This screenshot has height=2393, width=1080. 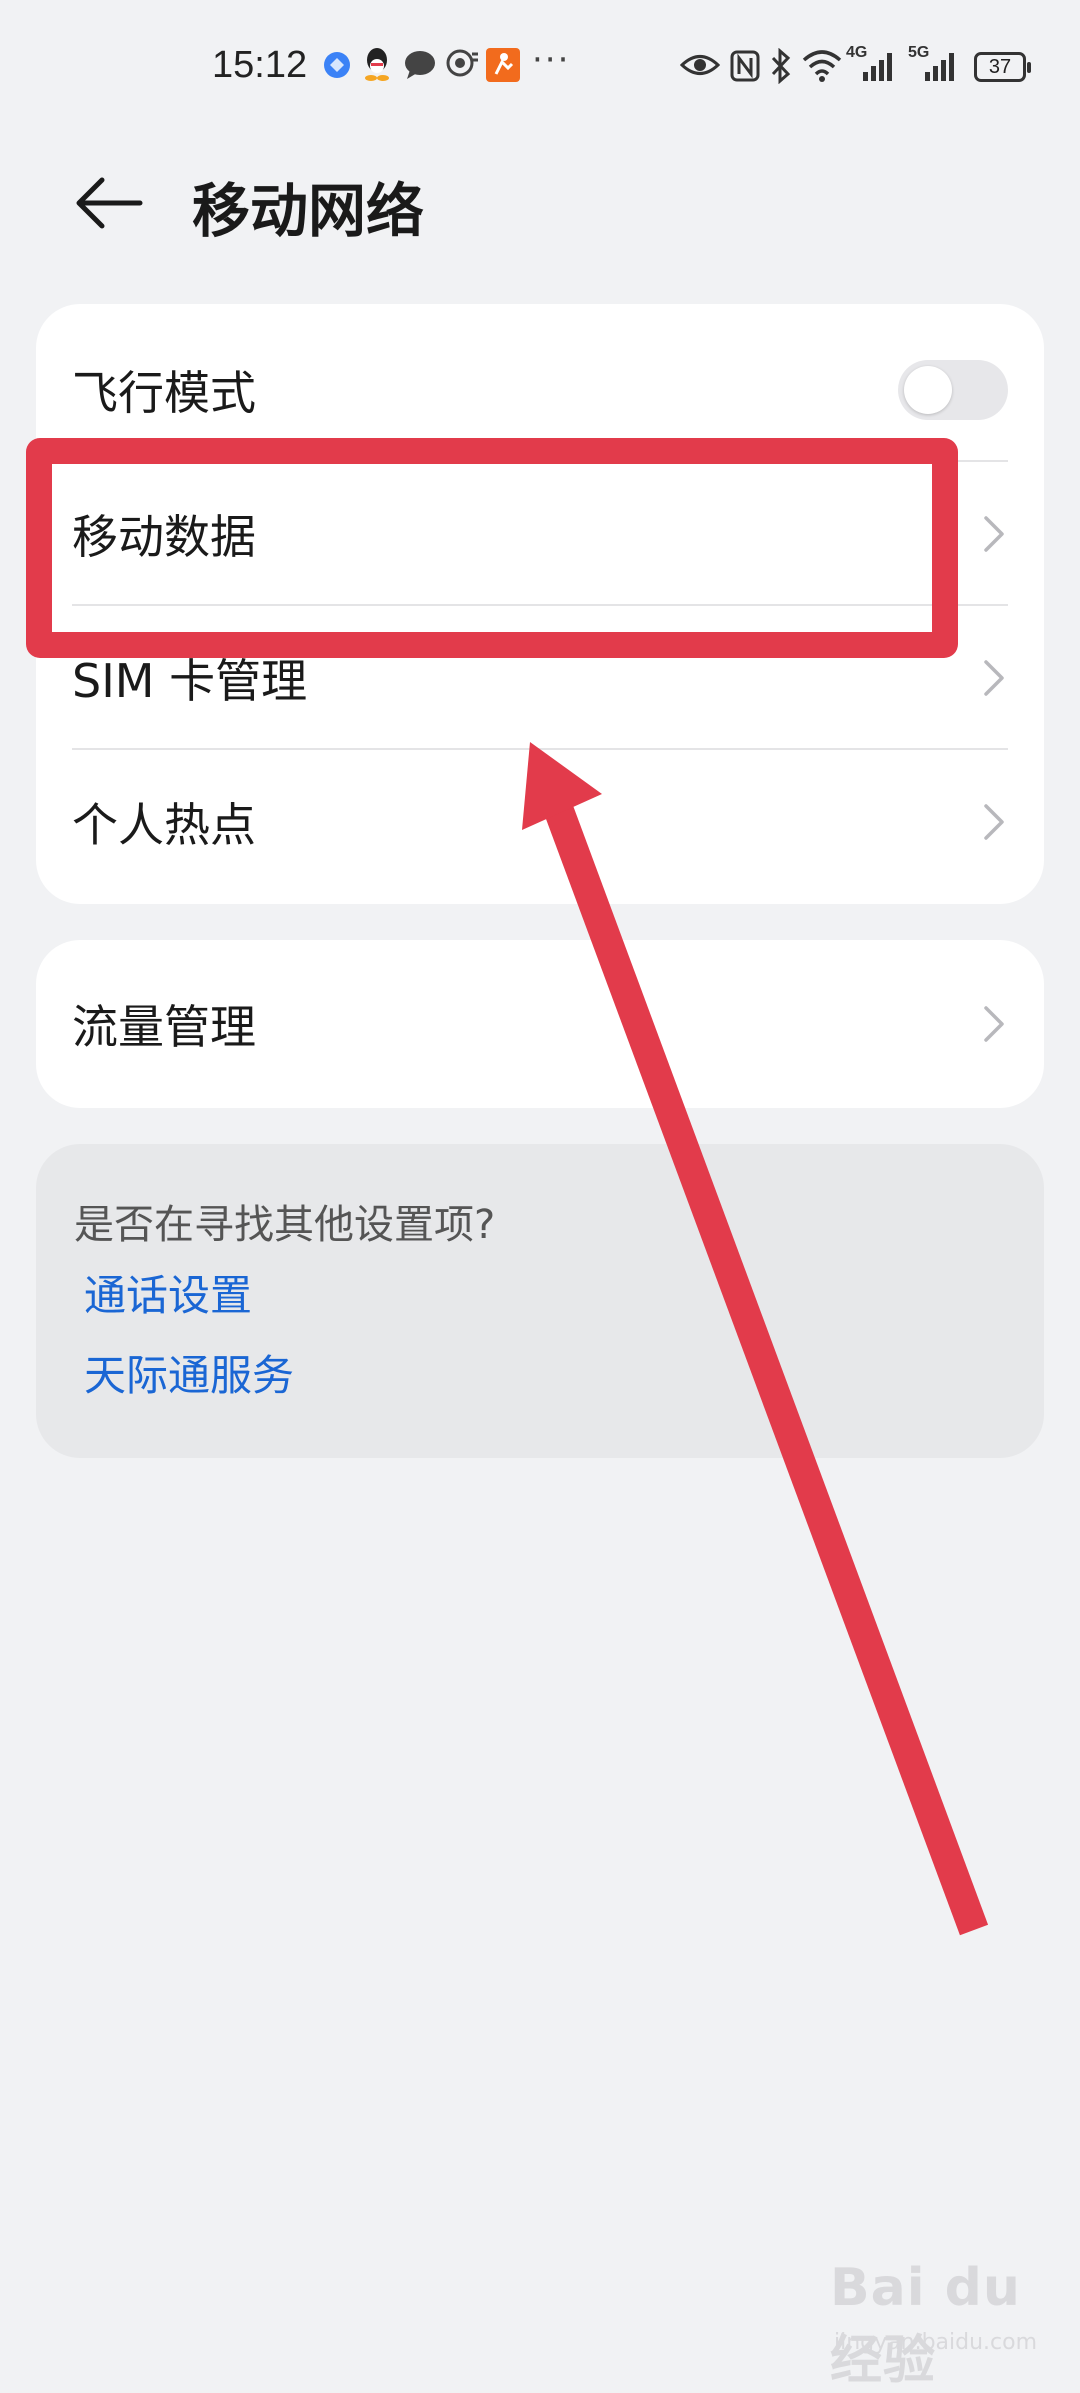 What do you see at coordinates (925, 2324) in the screenshot?
I see `watermark-main: Bai du 经验` at bounding box center [925, 2324].